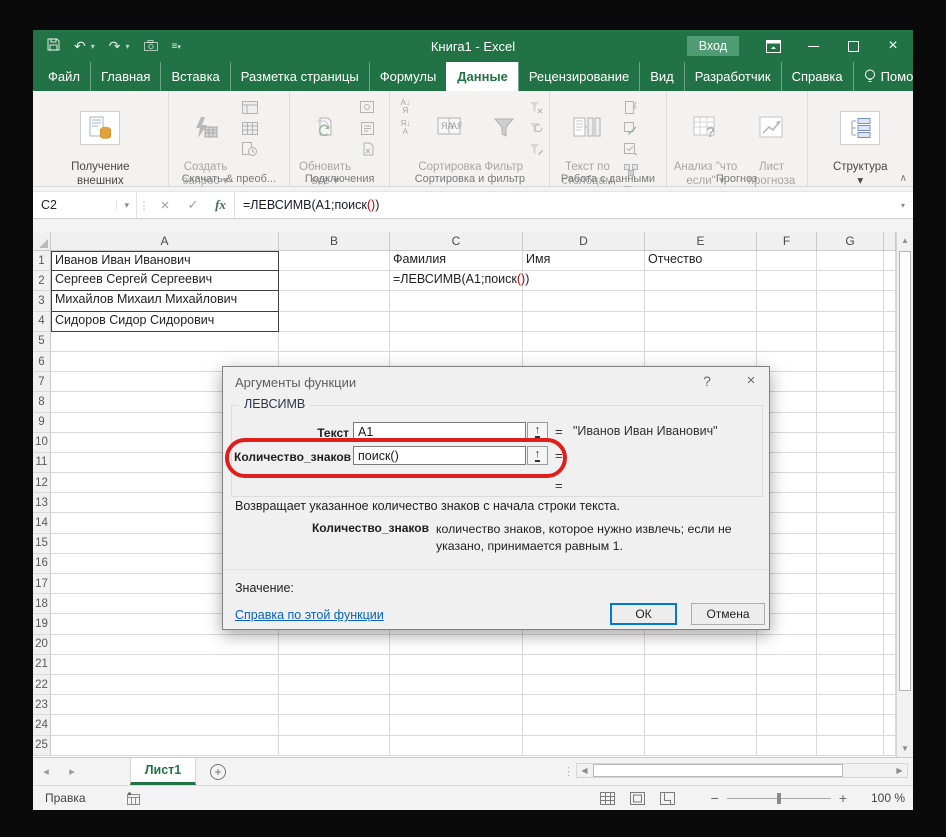 Image resolution: width=946 pixels, height=837 pixels. Describe the element at coordinates (643, 614) in the screenshot. I see `ok-button: ОК` at that location.